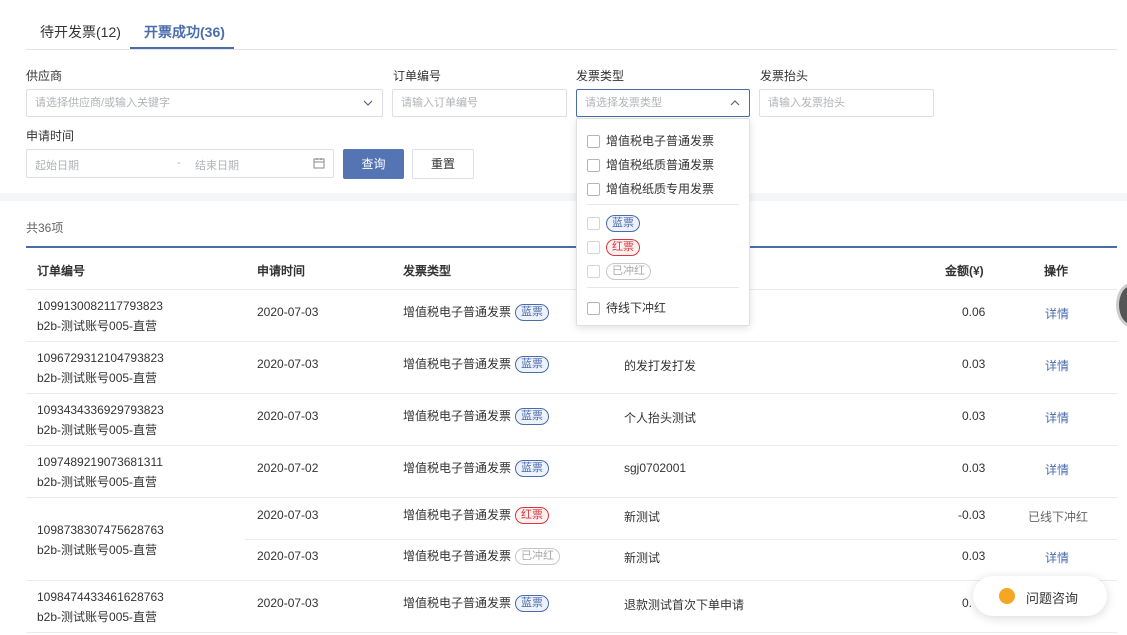  I want to click on supplier-label: 供应商, so click(44, 76).